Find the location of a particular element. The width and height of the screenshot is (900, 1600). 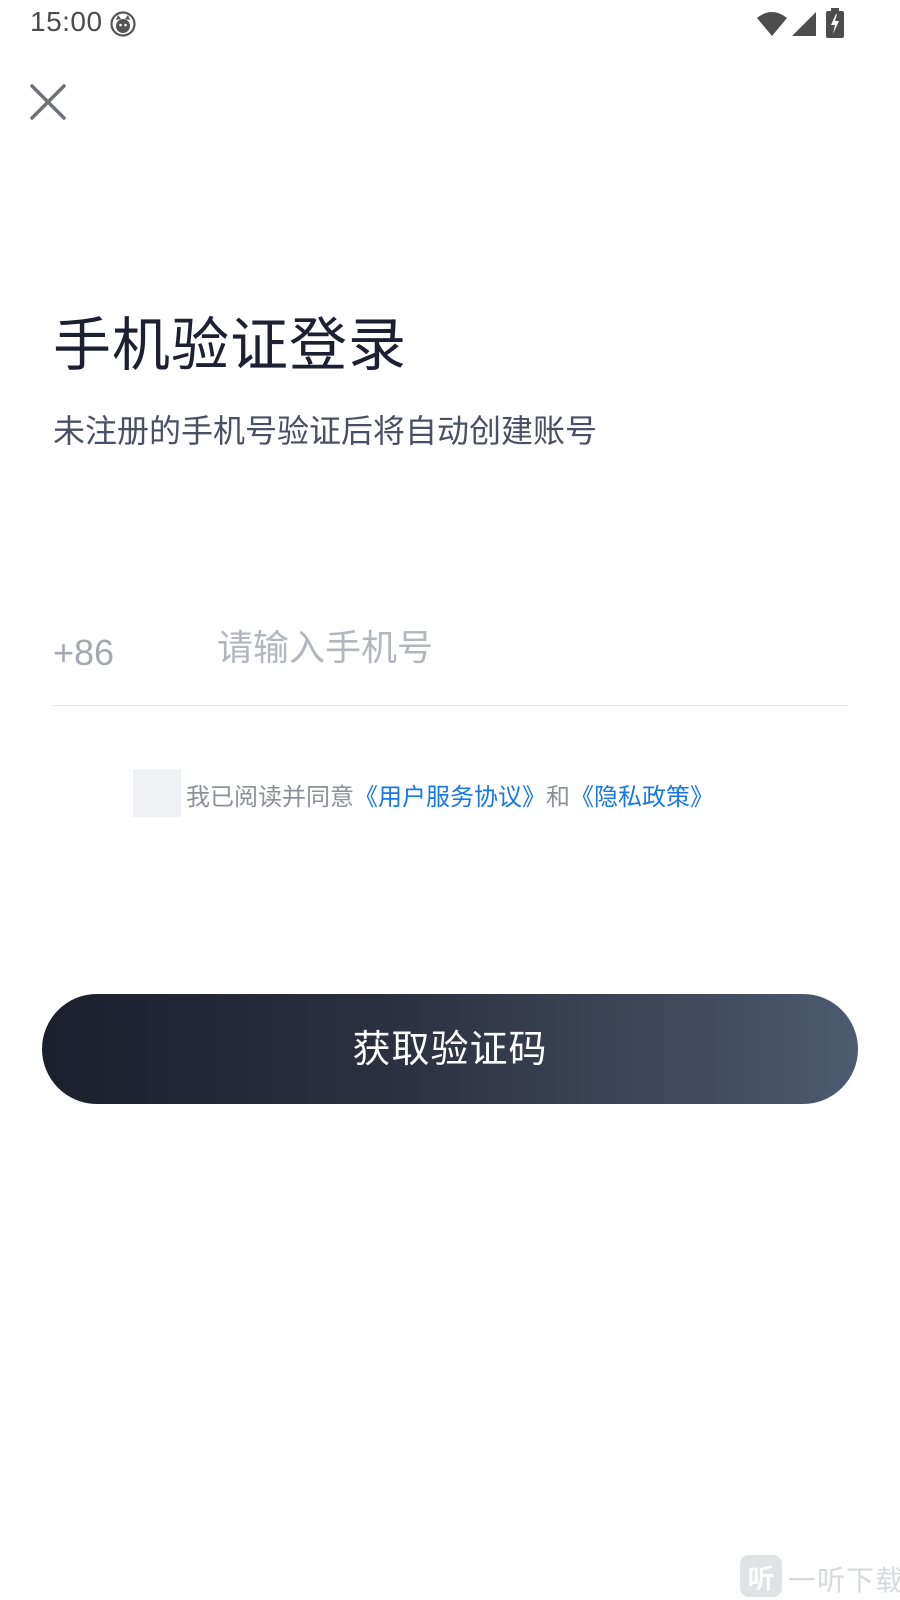

agreement-checkbox is located at coordinates (157, 793).